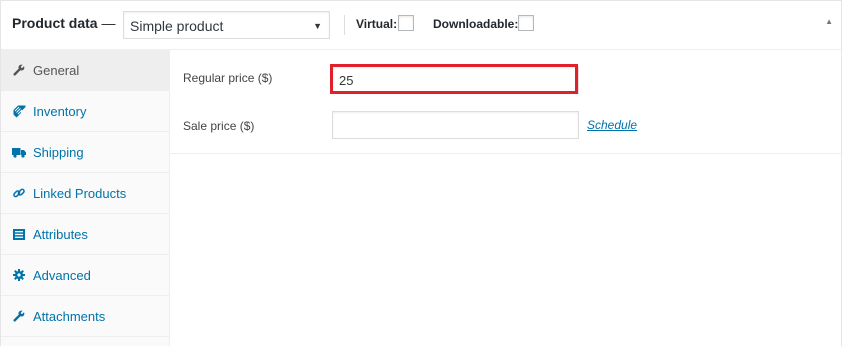 This screenshot has width=844, height=346. Describe the element at coordinates (69, 316) in the screenshot. I see `tab-label: Attachments` at that location.